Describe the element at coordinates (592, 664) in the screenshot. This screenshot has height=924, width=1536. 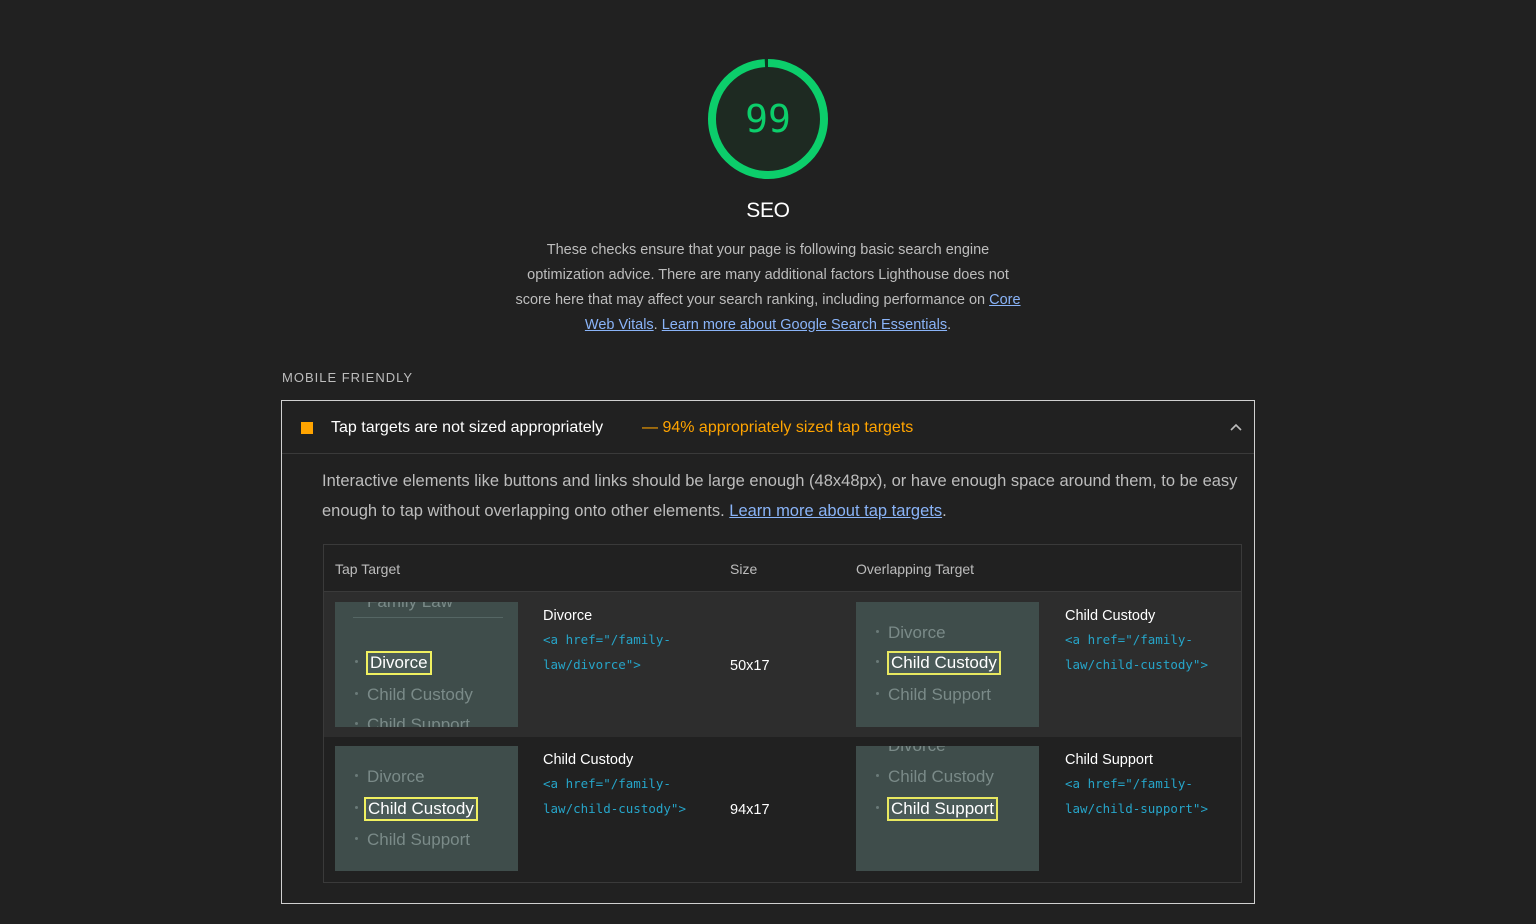
I see `tap-target-code-line: law/divorce">` at that location.